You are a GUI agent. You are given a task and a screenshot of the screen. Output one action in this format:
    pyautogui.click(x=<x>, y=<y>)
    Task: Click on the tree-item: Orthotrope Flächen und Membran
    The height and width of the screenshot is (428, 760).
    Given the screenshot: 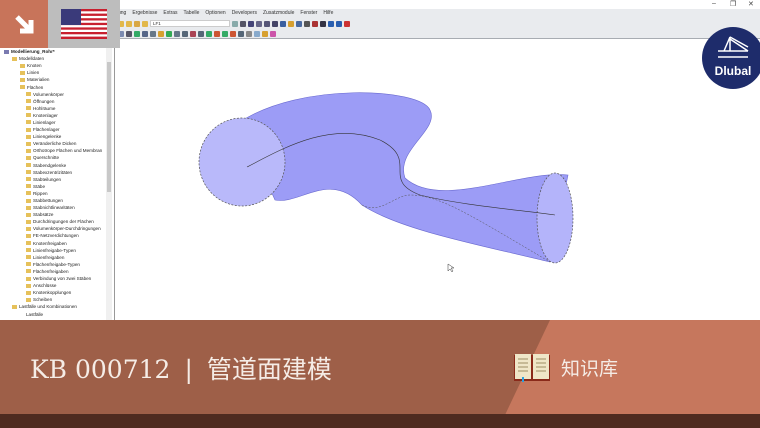 What is the action you would take?
    pyautogui.click(x=57, y=150)
    